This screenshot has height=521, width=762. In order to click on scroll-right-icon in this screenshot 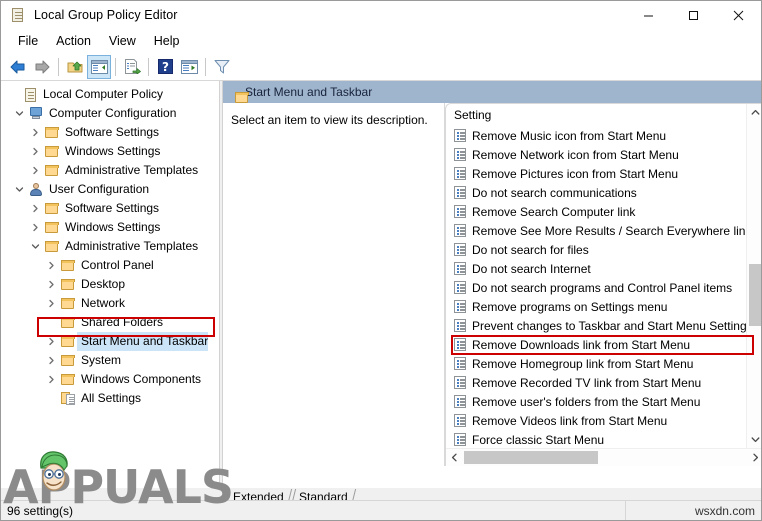, I will do `click(754, 457)`.